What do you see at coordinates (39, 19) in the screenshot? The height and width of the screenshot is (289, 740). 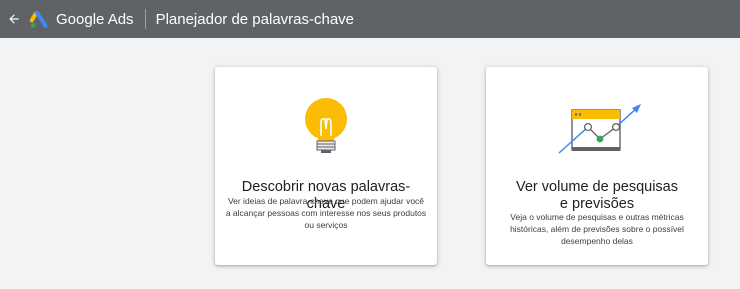 I see `google-ads-logo-icon` at bounding box center [39, 19].